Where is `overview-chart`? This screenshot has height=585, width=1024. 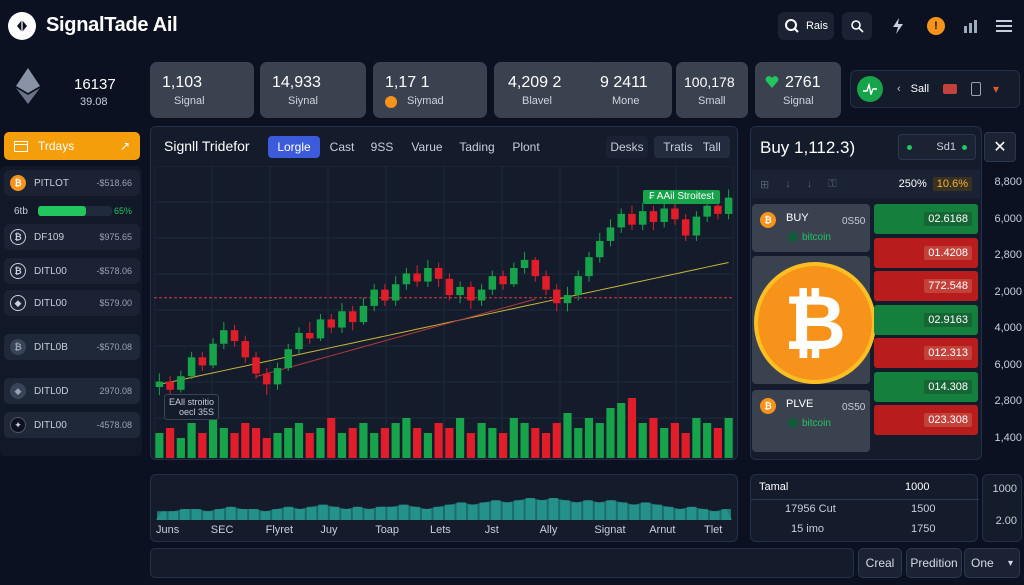 overview-chart is located at coordinates (444, 499).